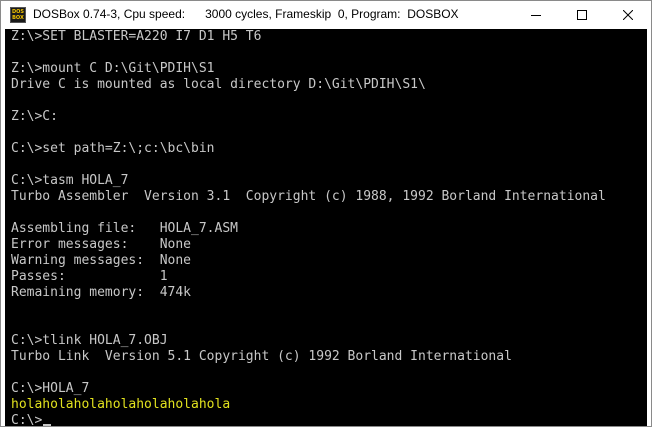 The width and height of the screenshot is (652, 427). Describe the element at coordinates (70, 180) in the screenshot. I see `console-line-text: C:\>tasm HOLA_7` at that location.